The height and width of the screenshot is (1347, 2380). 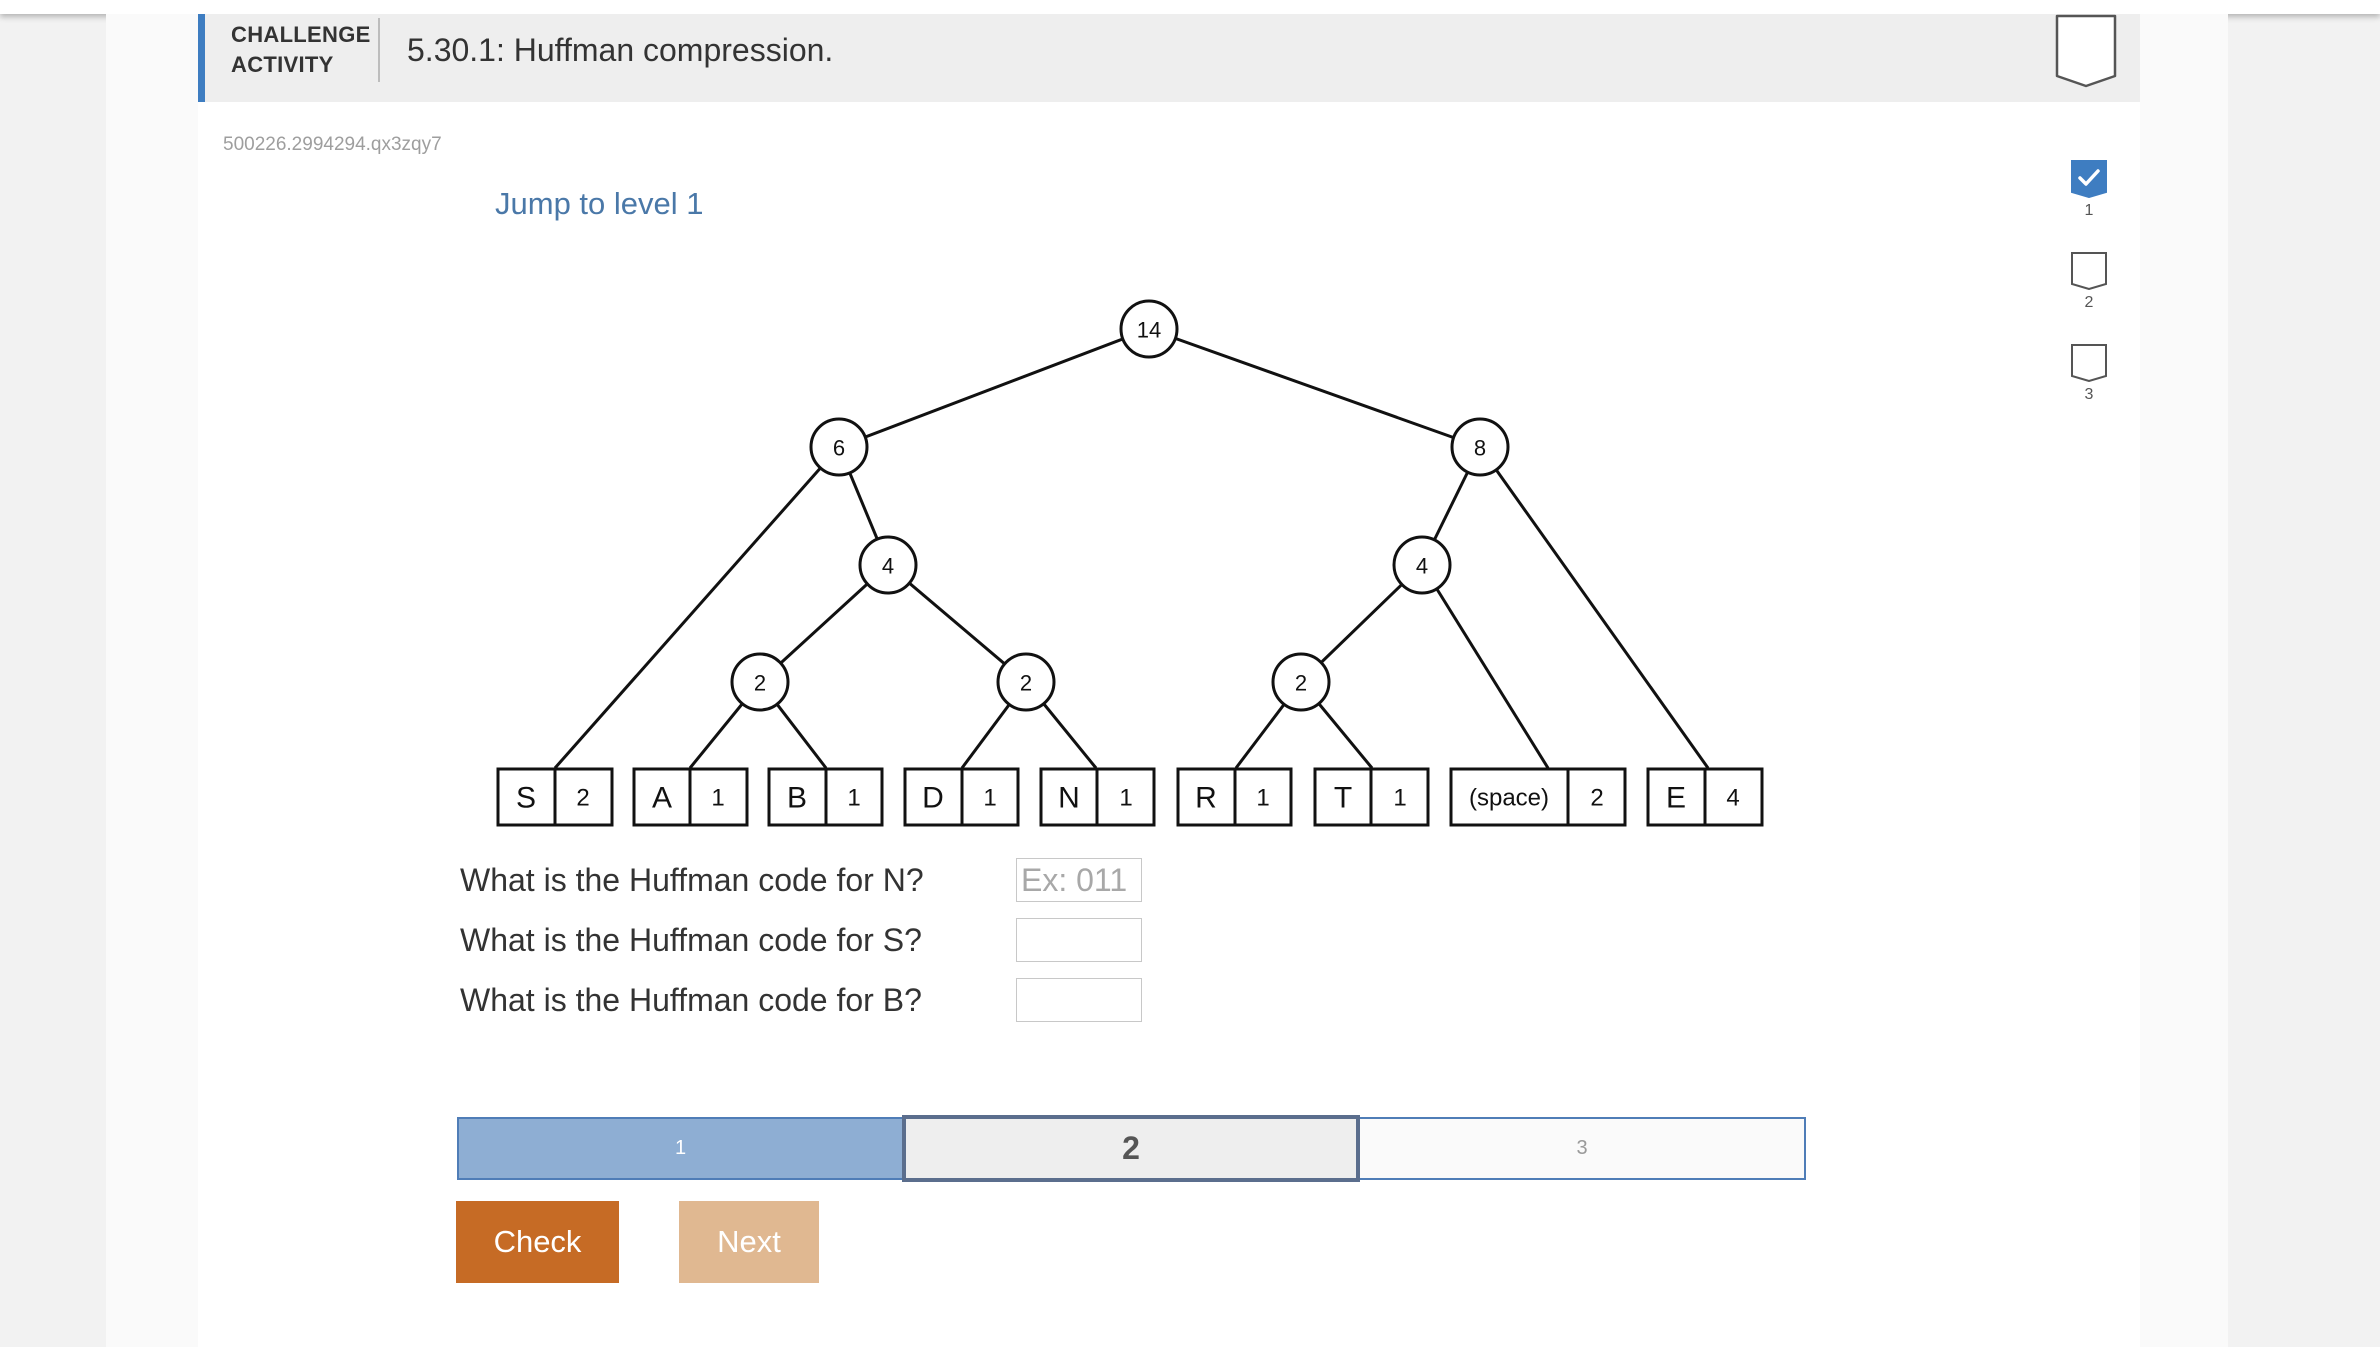 I want to click on tree-node: 6, so click(x=839, y=447).